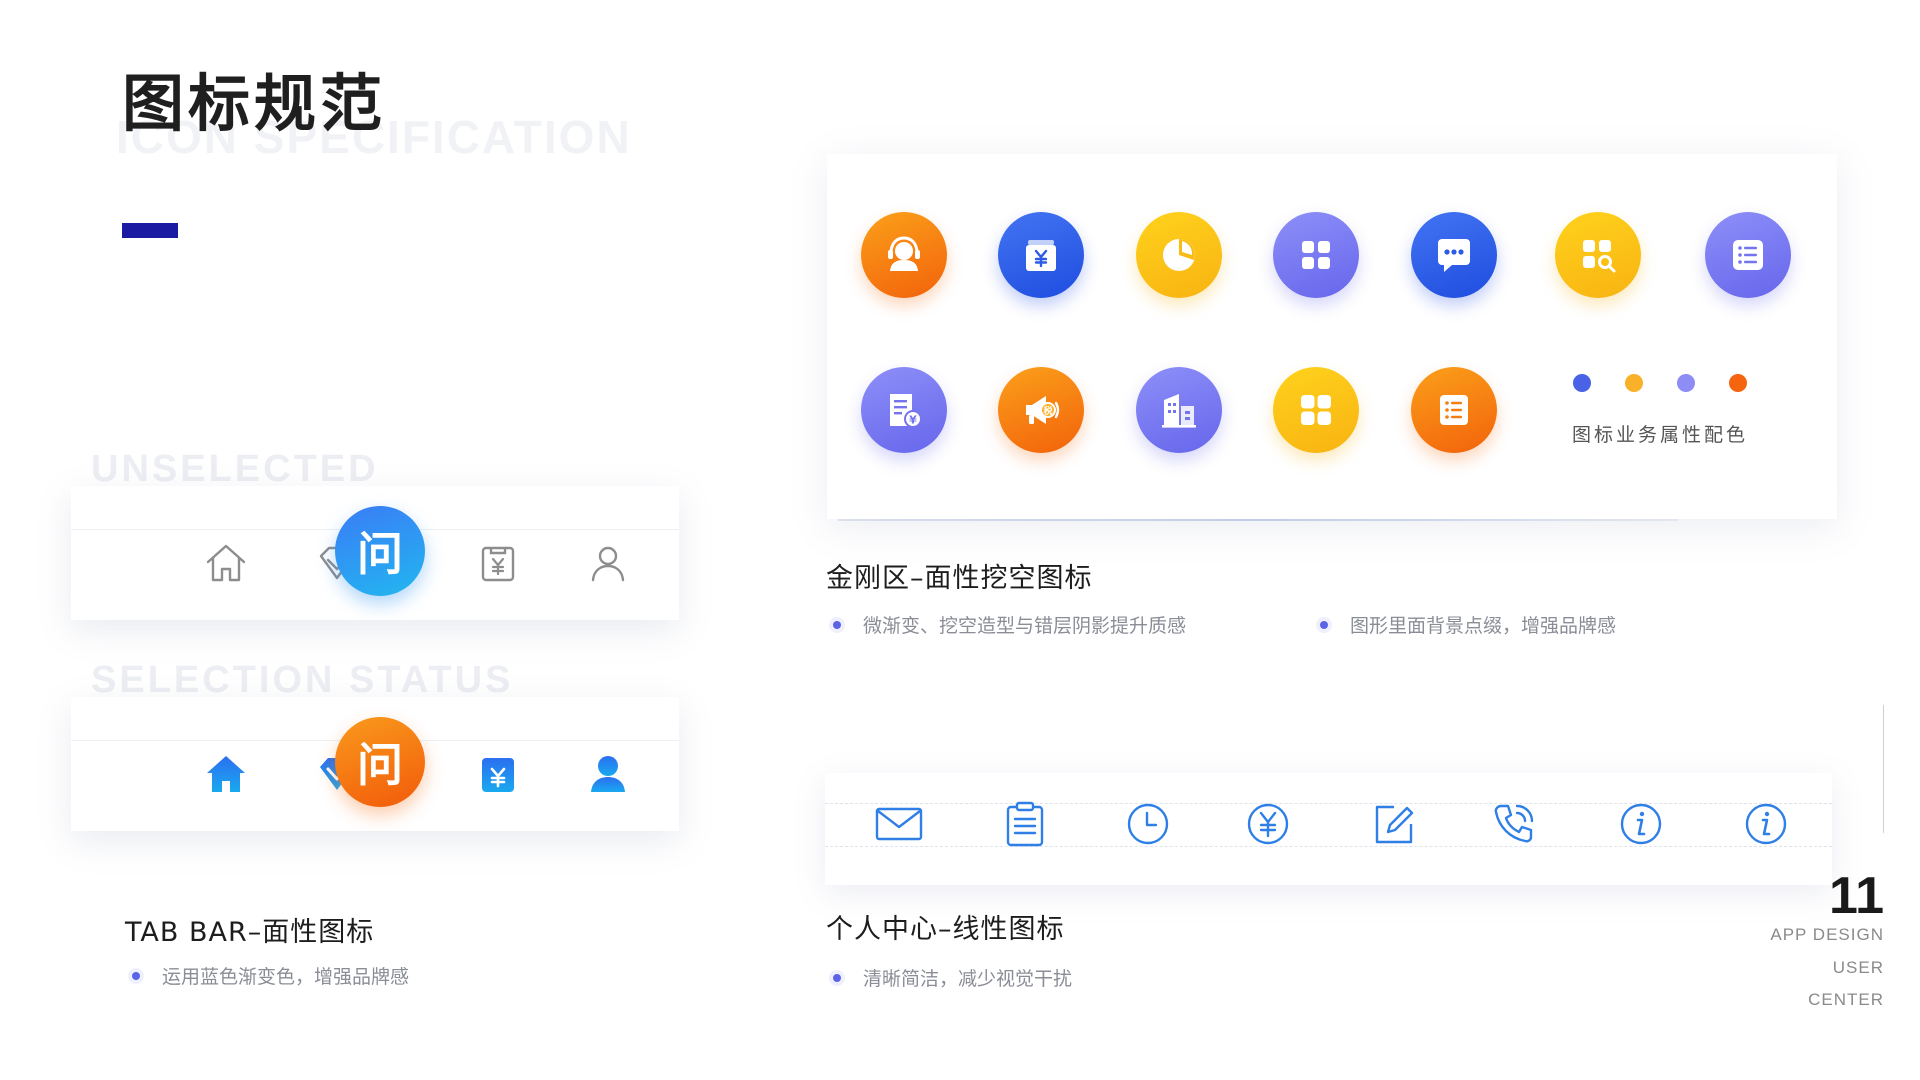  I want to click on customer-service-icon, so click(904, 255).